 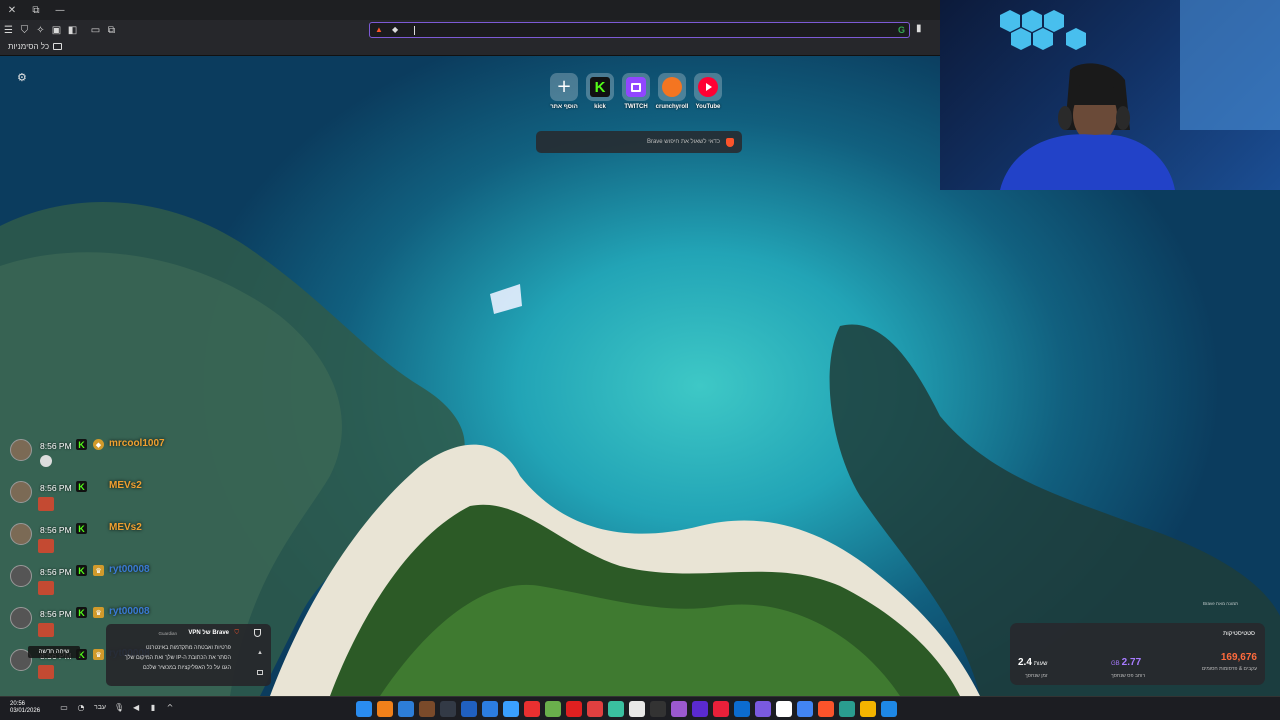 What do you see at coordinates (260, 653) in the screenshot?
I see `chevron-up-icon: ▲` at bounding box center [260, 653].